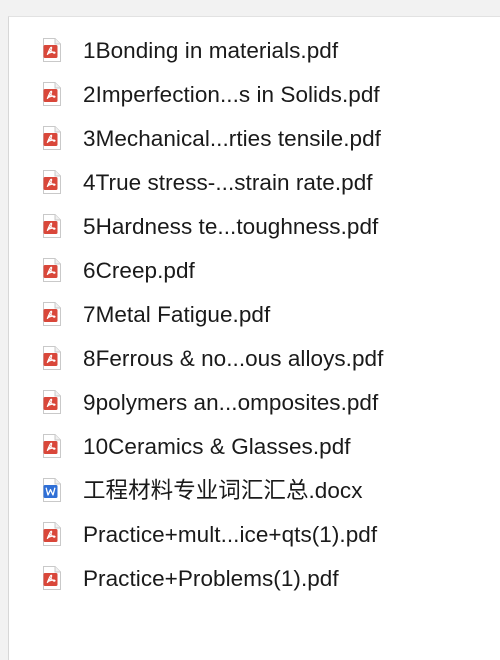 Image resolution: width=500 pixels, height=660 pixels. What do you see at coordinates (139, 270) in the screenshot?
I see `file-name: 6Creep.pdf` at bounding box center [139, 270].